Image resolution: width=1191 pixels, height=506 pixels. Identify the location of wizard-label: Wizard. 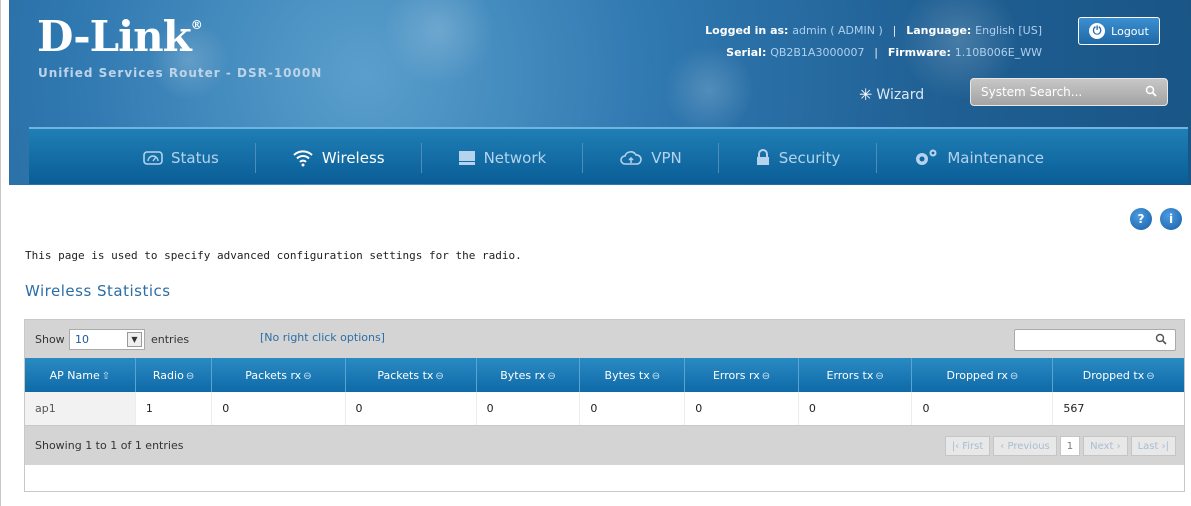
(900, 94).